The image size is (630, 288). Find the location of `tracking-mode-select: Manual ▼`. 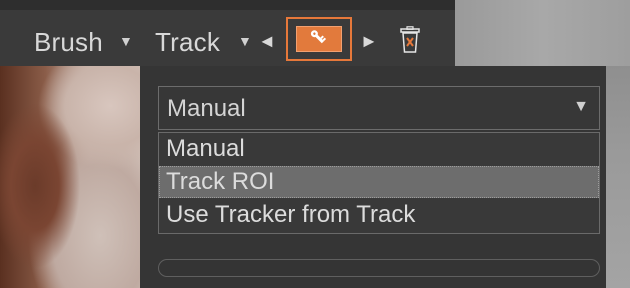

tracking-mode-select: Manual ▼ is located at coordinates (379, 108).